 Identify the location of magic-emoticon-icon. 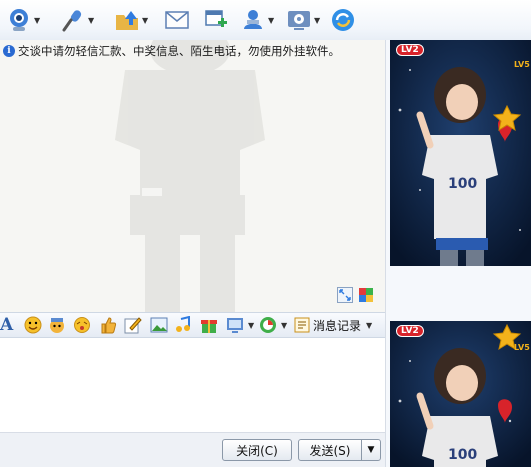
(57, 325).